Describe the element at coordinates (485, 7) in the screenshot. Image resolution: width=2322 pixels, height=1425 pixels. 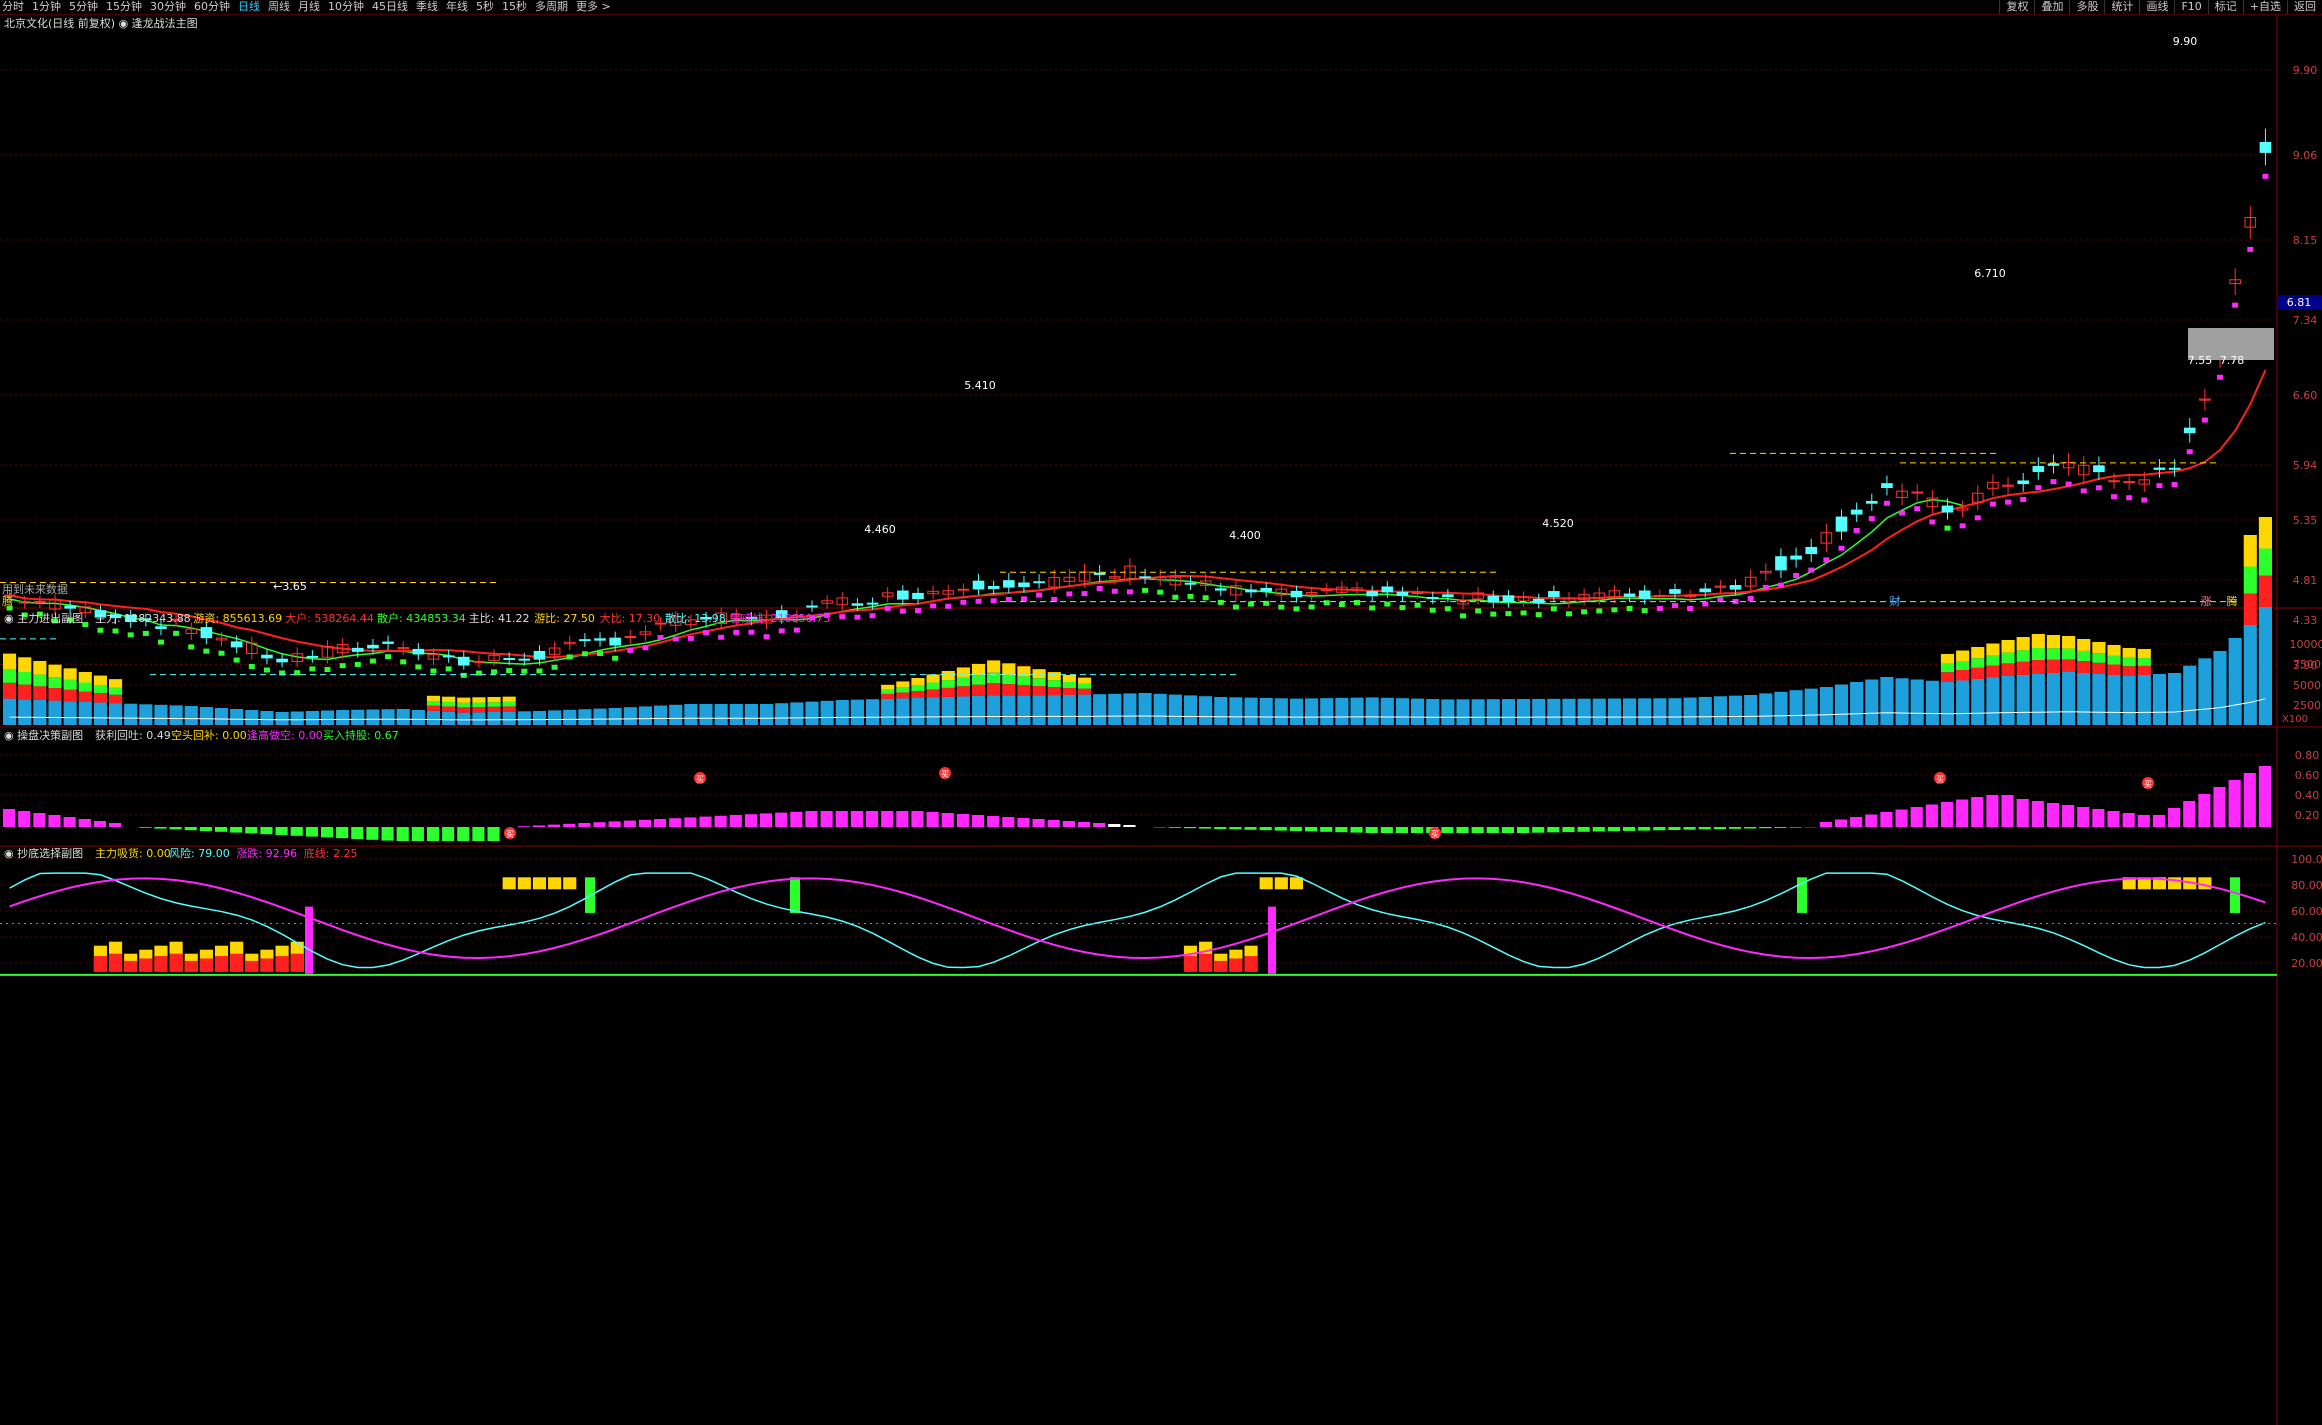
I see `period-tab-13: 5秒` at that location.